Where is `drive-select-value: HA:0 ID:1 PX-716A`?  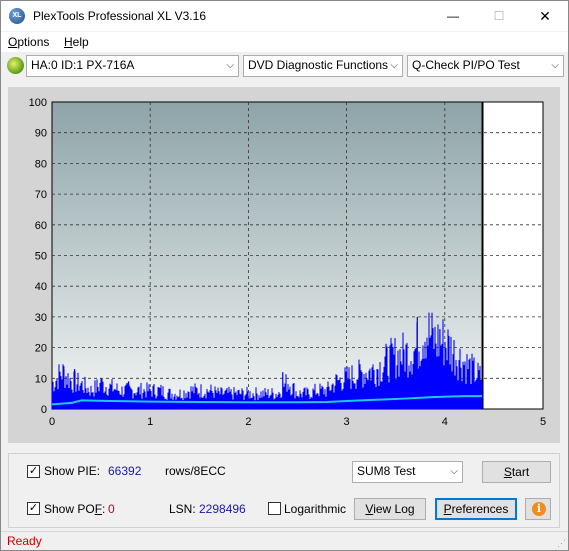 drive-select-value: HA:0 ID:1 PX-716A is located at coordinates (83, 65).